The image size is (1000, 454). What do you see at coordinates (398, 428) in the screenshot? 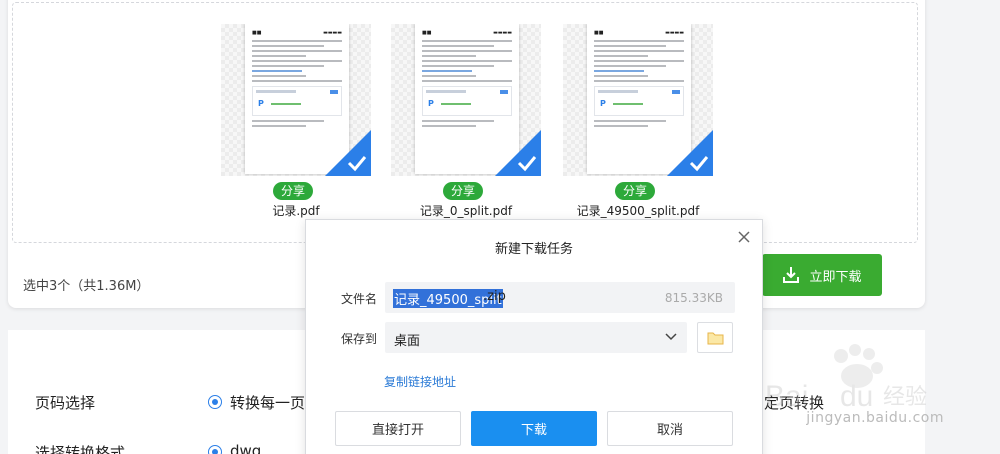
I see `open-directly-button: 直接打开` at bounding box center [398, 428].